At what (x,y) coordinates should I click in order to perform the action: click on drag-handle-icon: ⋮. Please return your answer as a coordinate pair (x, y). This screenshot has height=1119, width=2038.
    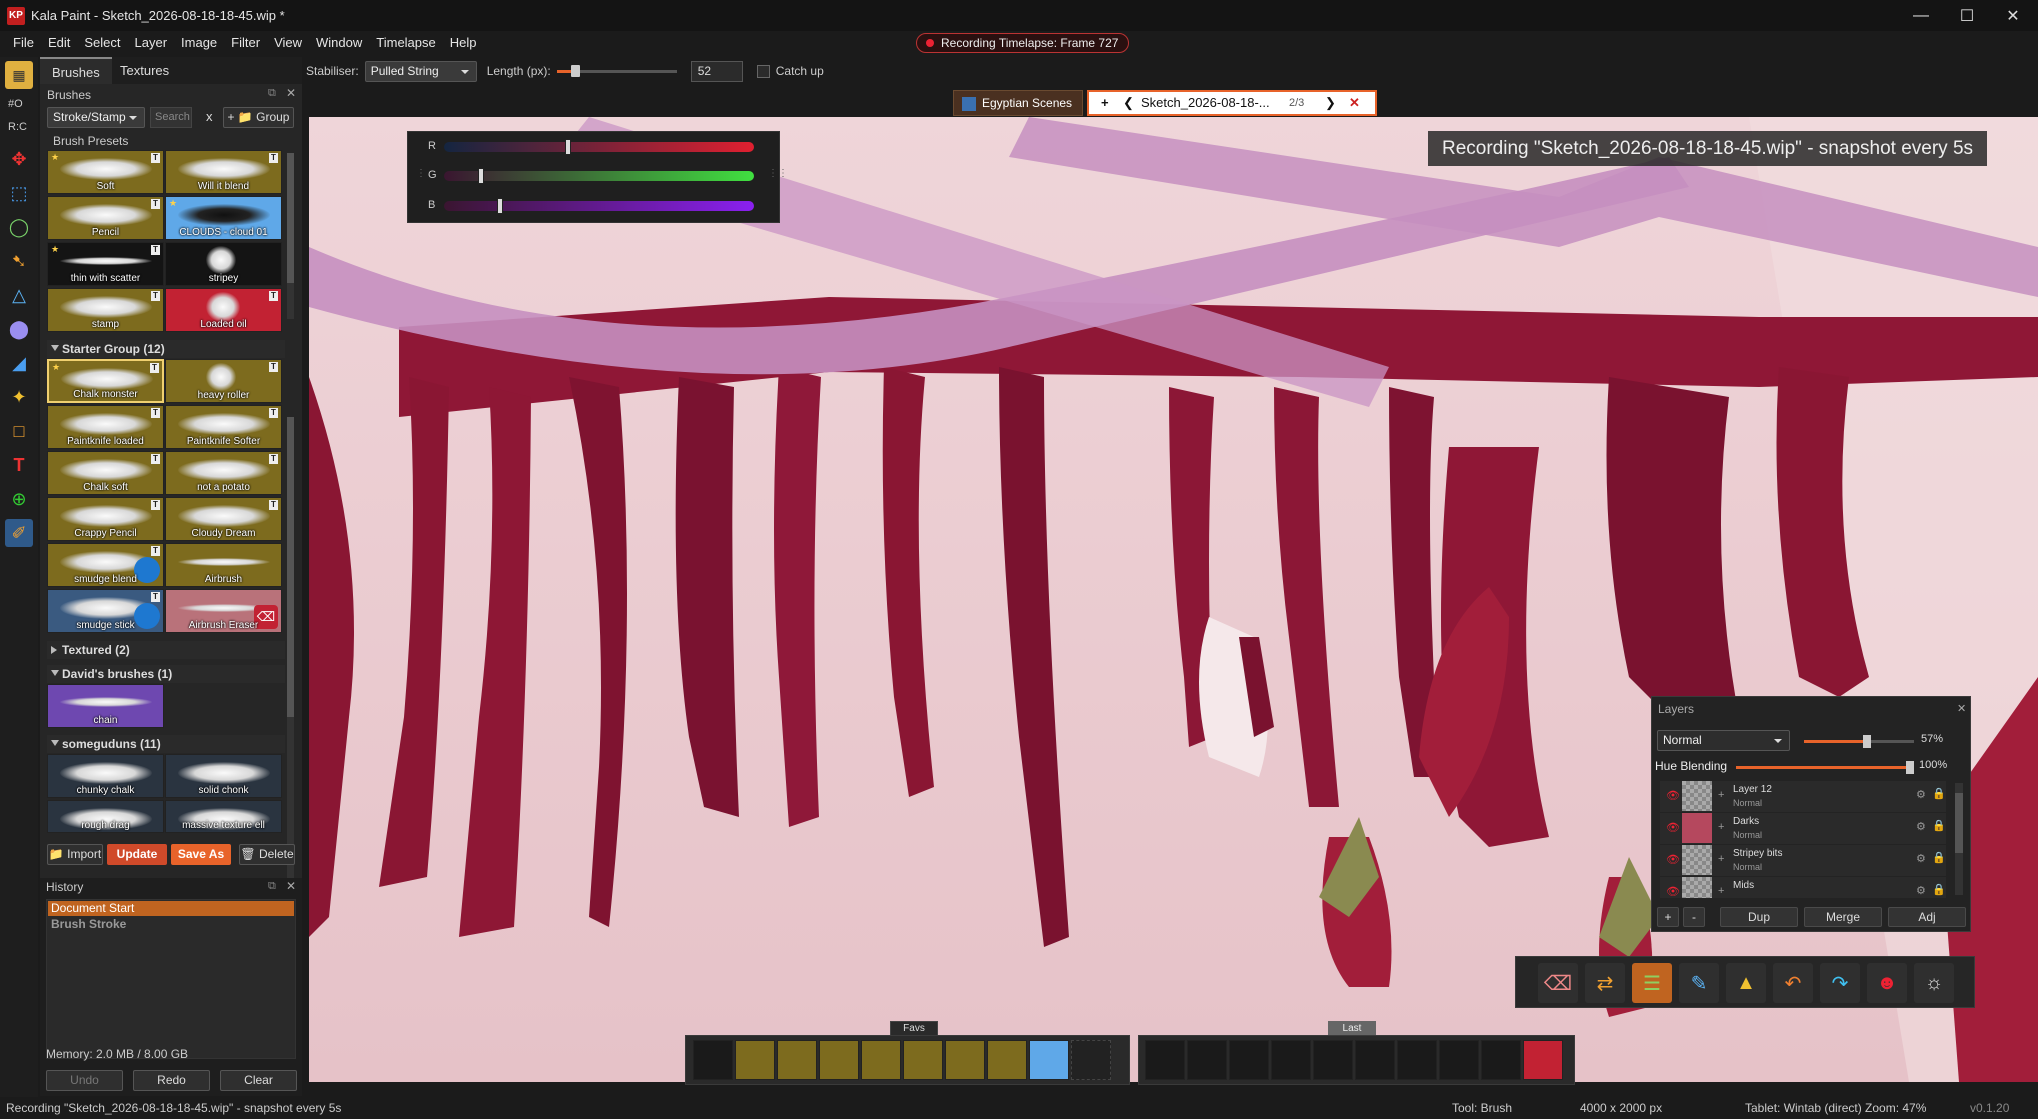
    Looking at the image, I should click on (421, 173).